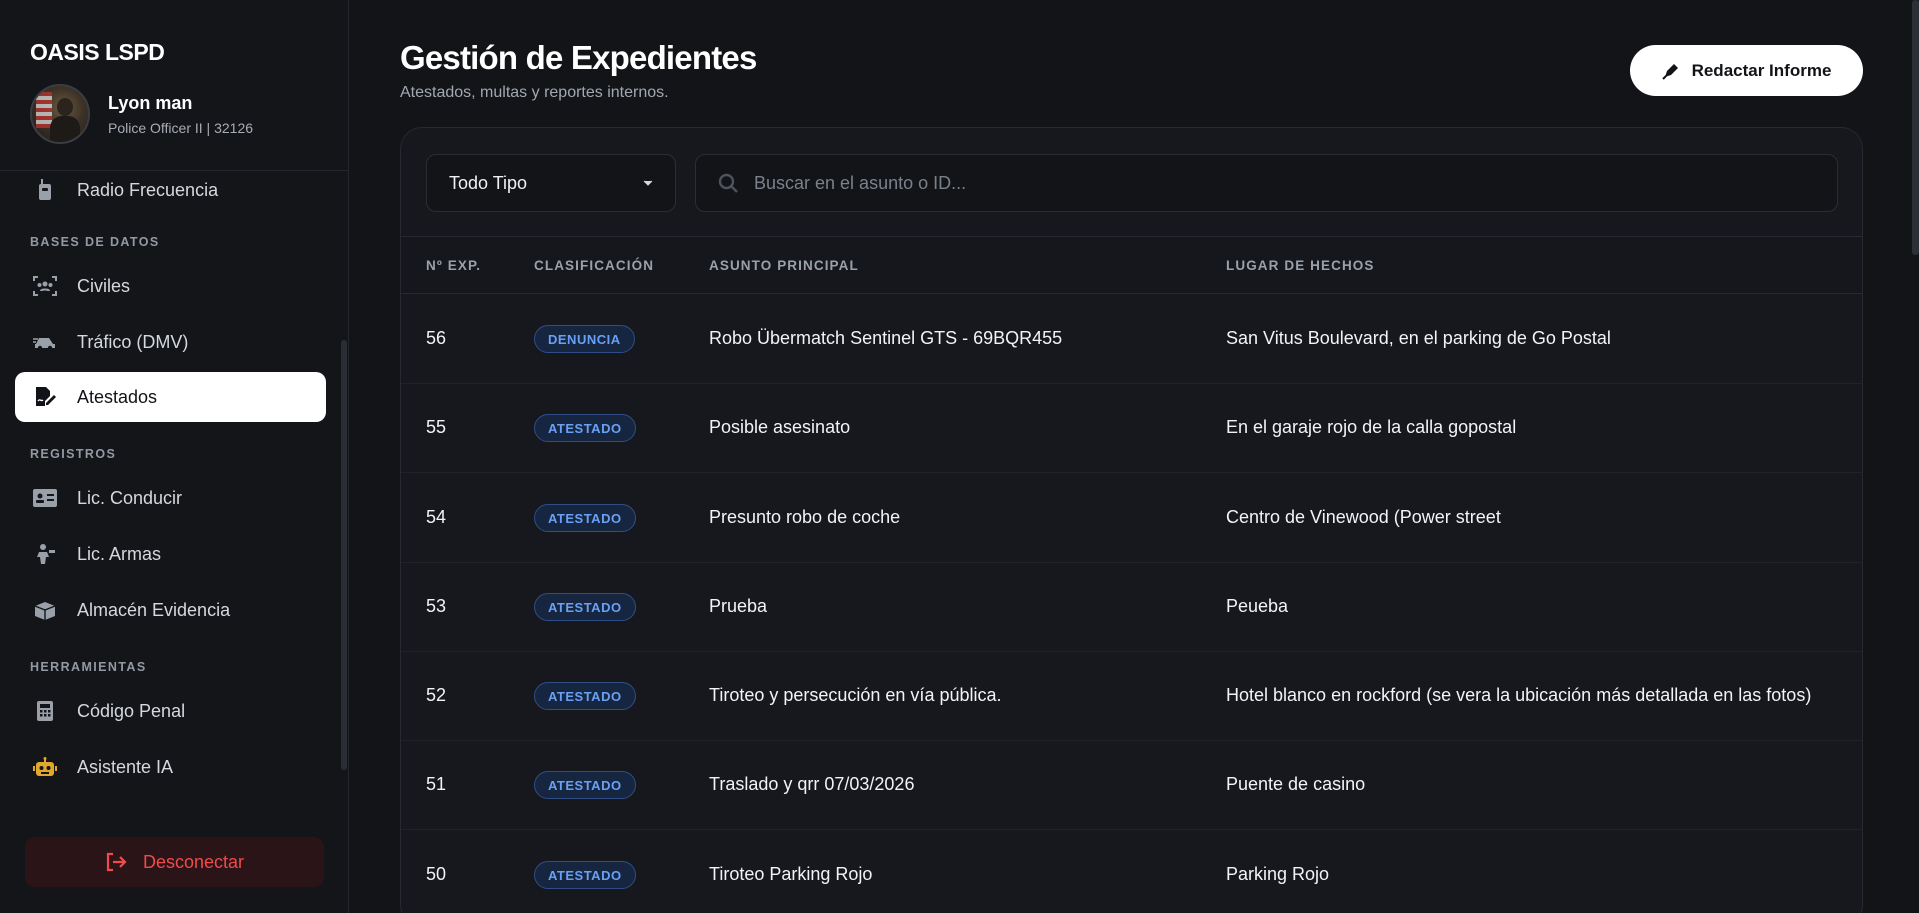 This screenshot has width=1919, height=913. Describe the element at coordinates (1257, 606) in the screenshot. I see `cell-place: Peueba` at that location.